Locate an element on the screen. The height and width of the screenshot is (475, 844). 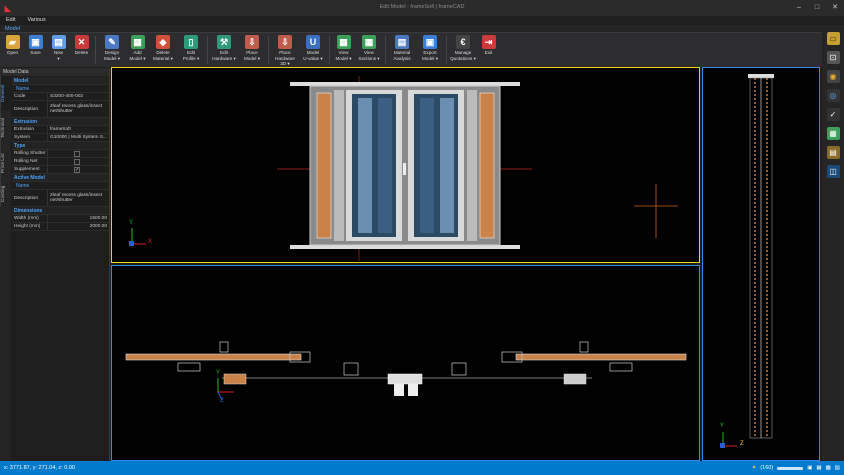
exit-button: ⇥ Exit is located at coordinates (488, 44).